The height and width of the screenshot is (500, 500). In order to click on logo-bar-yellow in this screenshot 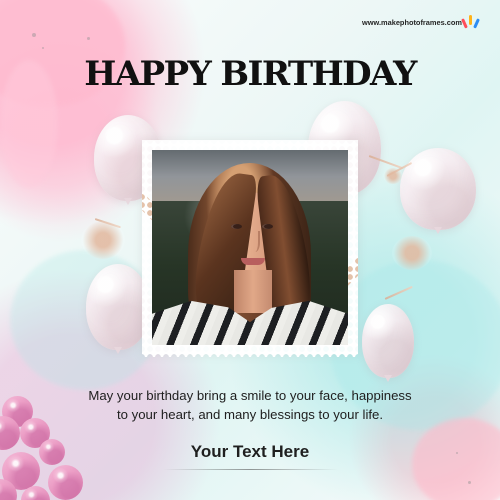, I will do `click(470, 20)`.